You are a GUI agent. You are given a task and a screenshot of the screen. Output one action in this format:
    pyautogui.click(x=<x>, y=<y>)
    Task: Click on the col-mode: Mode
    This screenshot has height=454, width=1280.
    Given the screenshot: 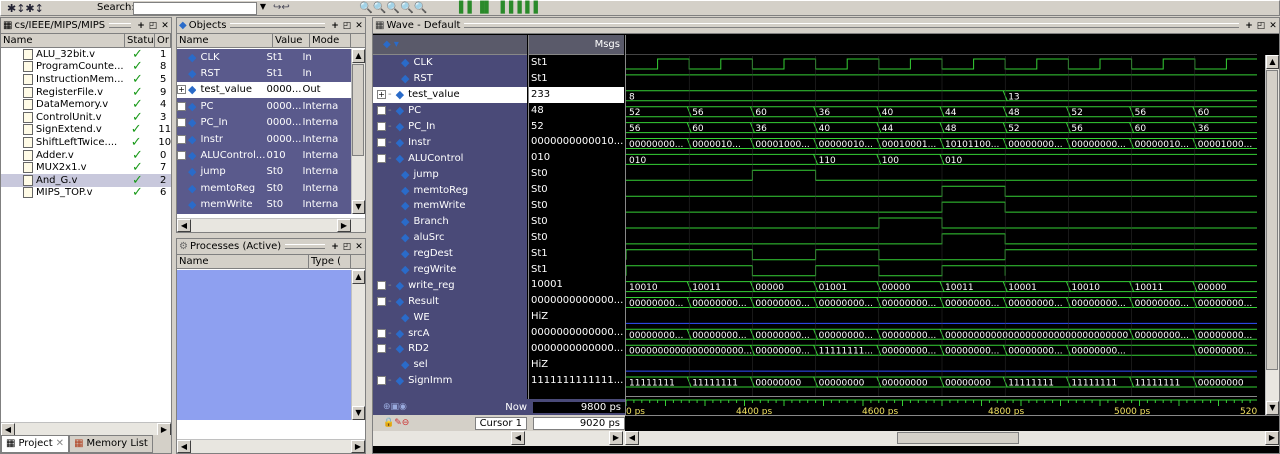 What is the action you would take?
    pyautogui.click(x=330, y=40)
    